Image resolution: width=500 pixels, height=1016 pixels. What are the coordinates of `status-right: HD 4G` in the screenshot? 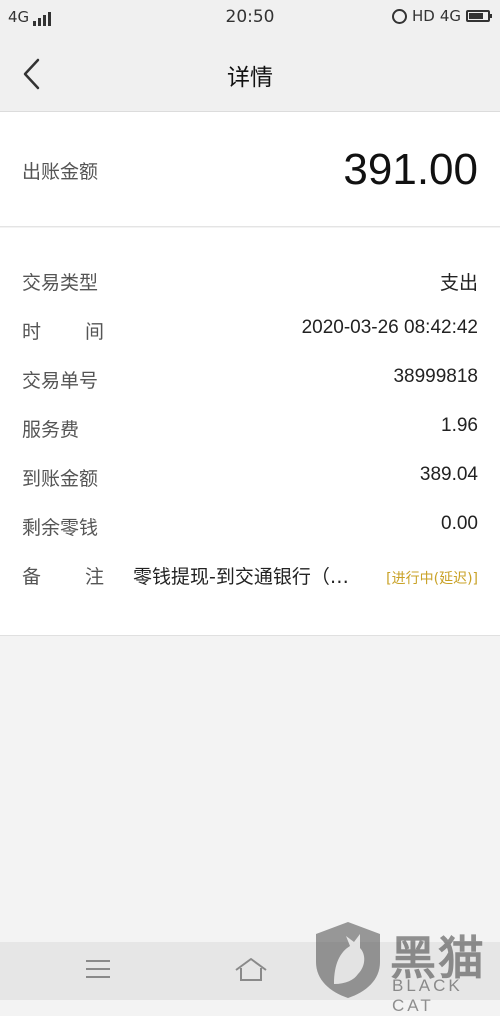 It's located at (441, 16).